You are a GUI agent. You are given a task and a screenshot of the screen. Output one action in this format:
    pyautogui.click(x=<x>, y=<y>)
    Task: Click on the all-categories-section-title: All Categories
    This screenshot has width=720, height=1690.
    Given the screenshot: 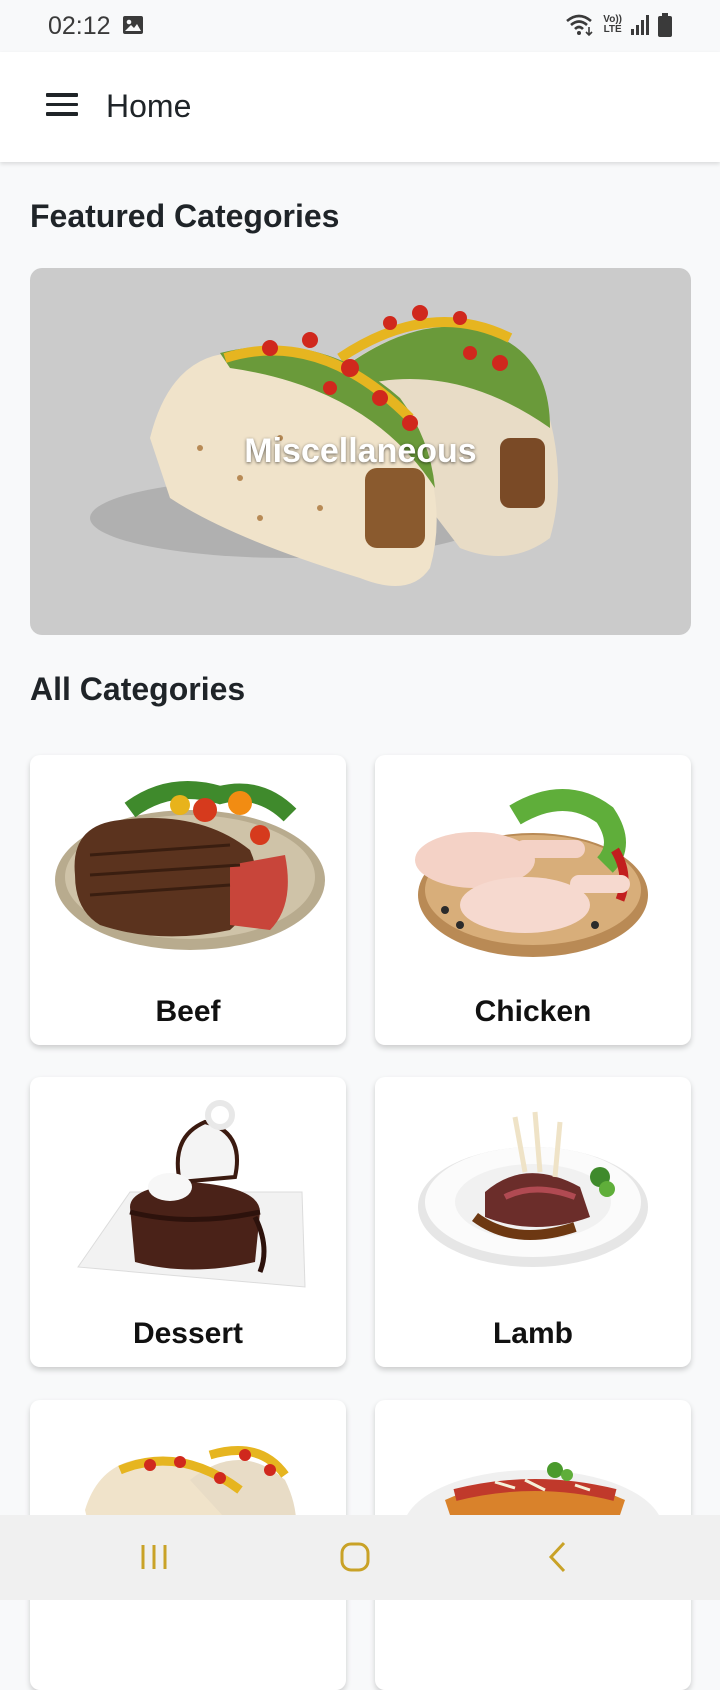 What is the action you would take?
    pyautogui.click(x=138, y=689)
    